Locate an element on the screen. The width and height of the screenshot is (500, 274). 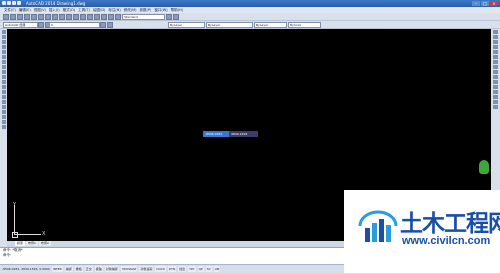
layer-manager-icon is located at coordinates (41, 25).